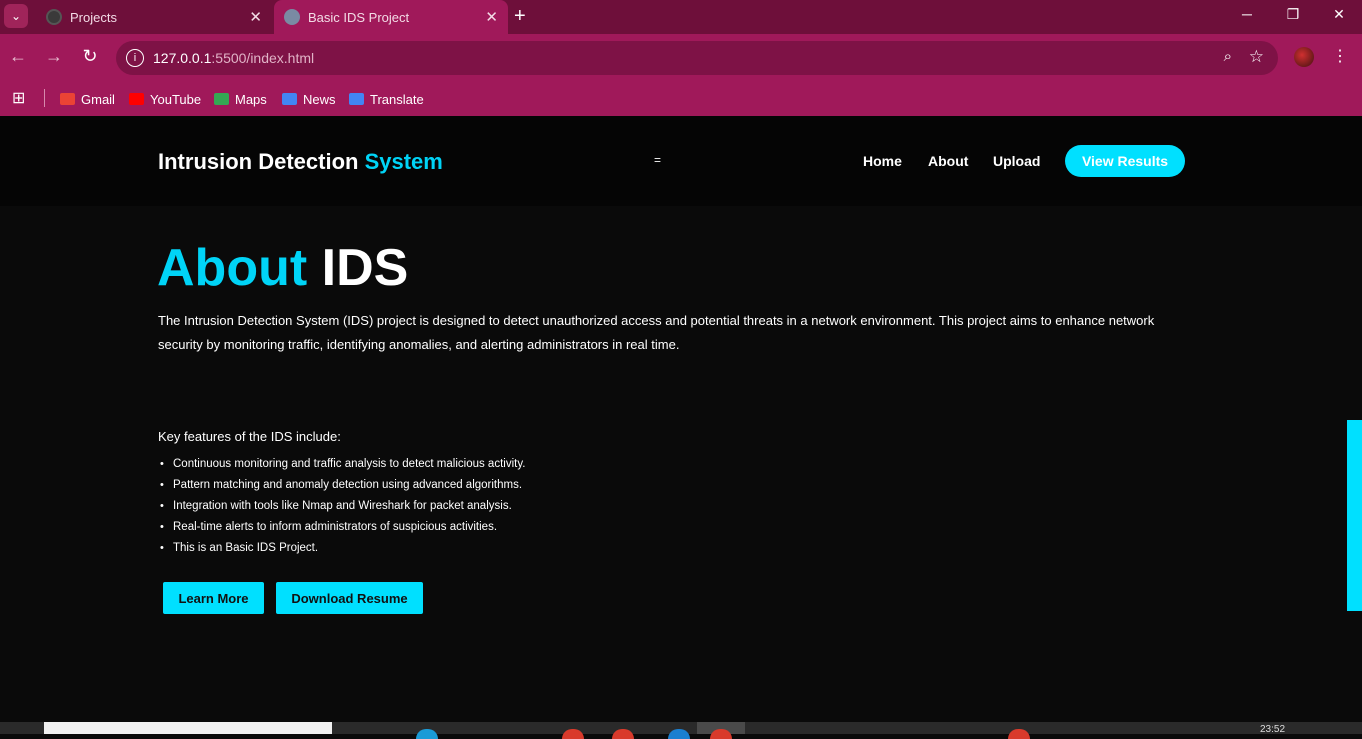 Image resolution: width=1362 pixels, height=739 pixels. What do you see at coordinates (1304, 57) in the screenshot?
I see `profile-avatar` at bounding box center [1304, 57].